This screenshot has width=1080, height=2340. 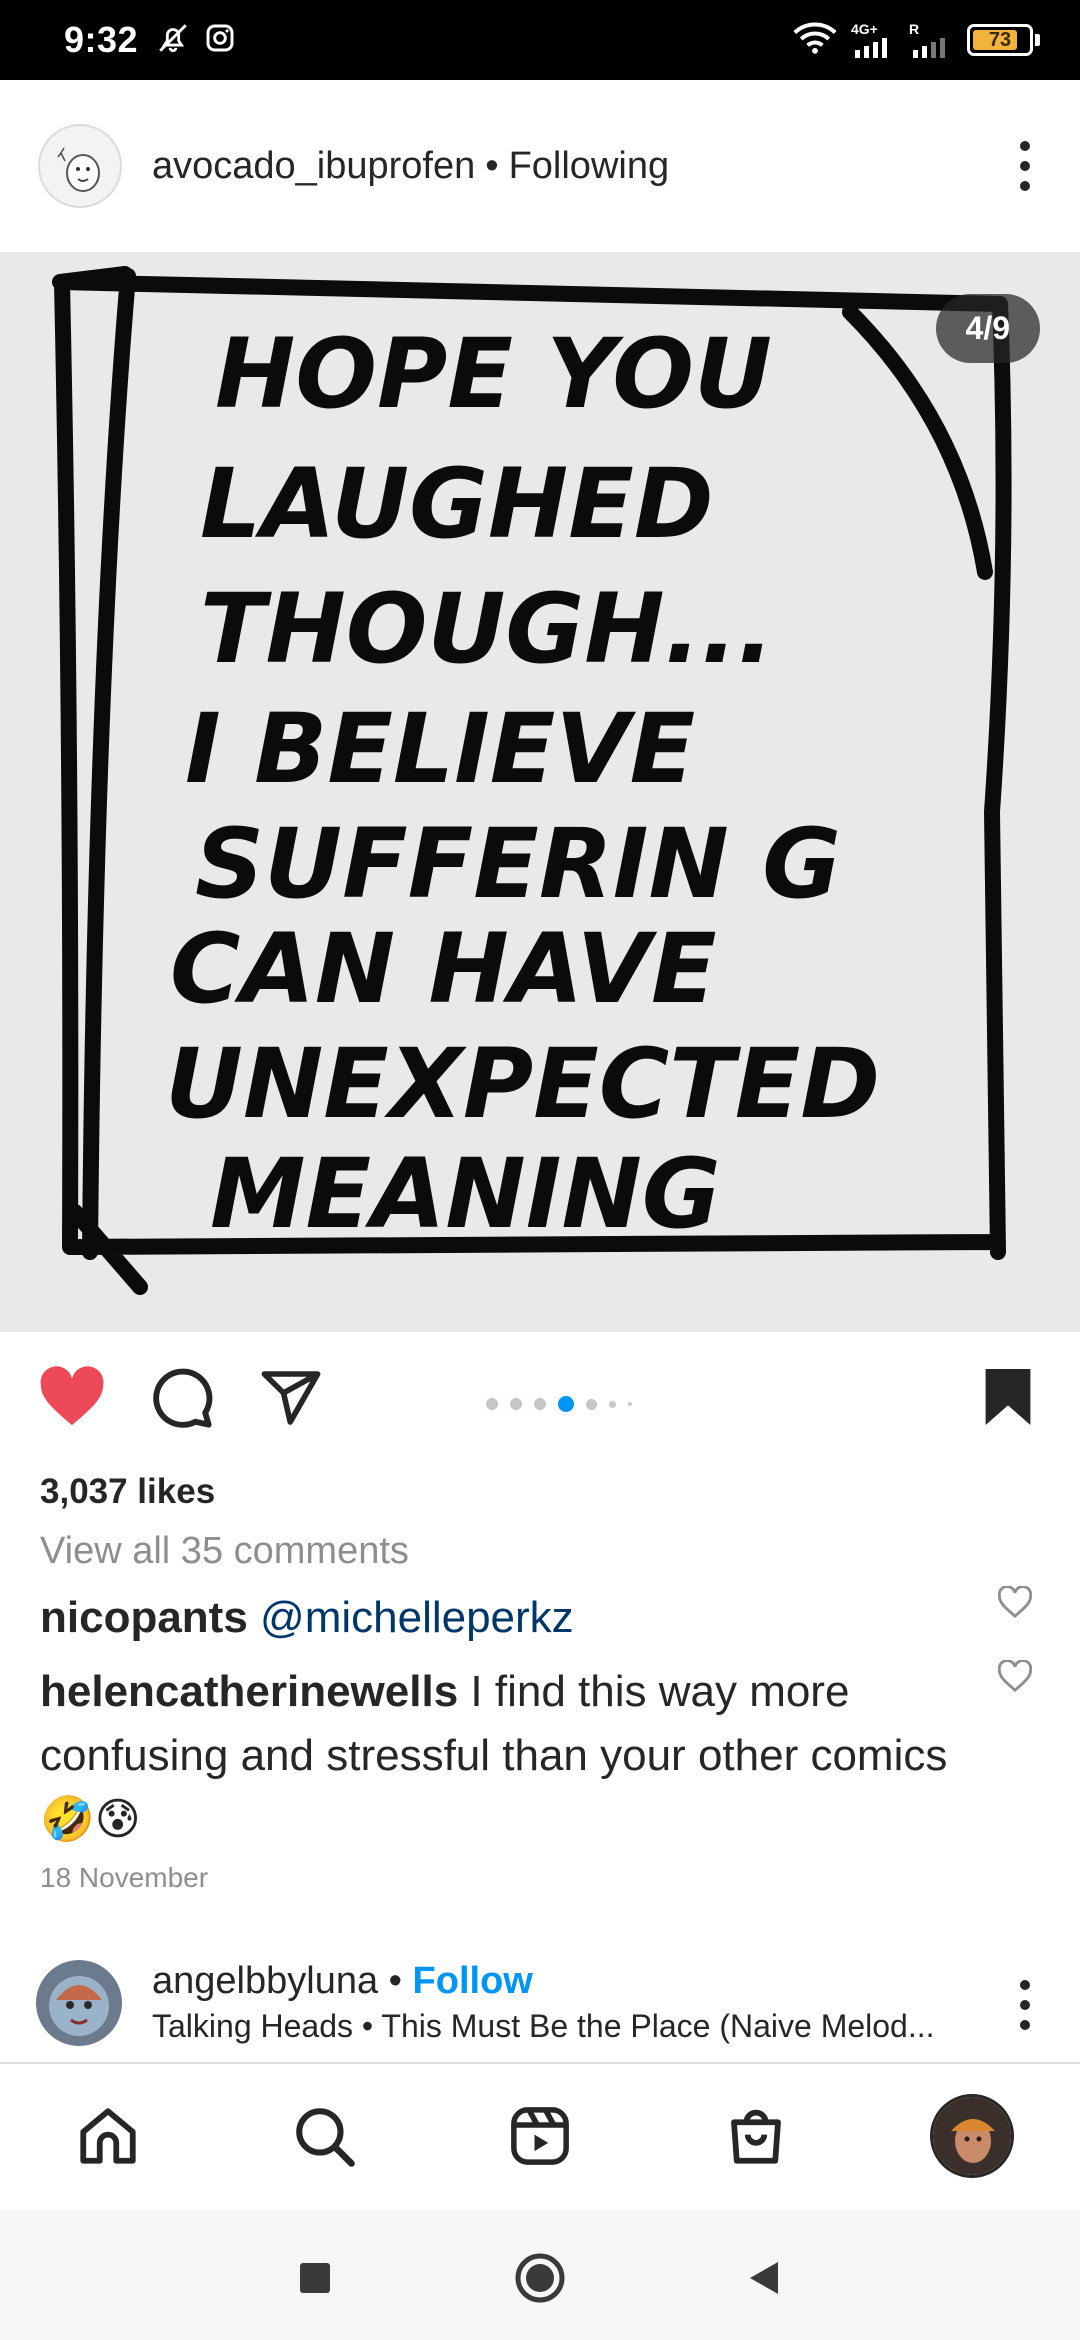 I want to click on carousel-dot-active, so click(x=566, y=1404).